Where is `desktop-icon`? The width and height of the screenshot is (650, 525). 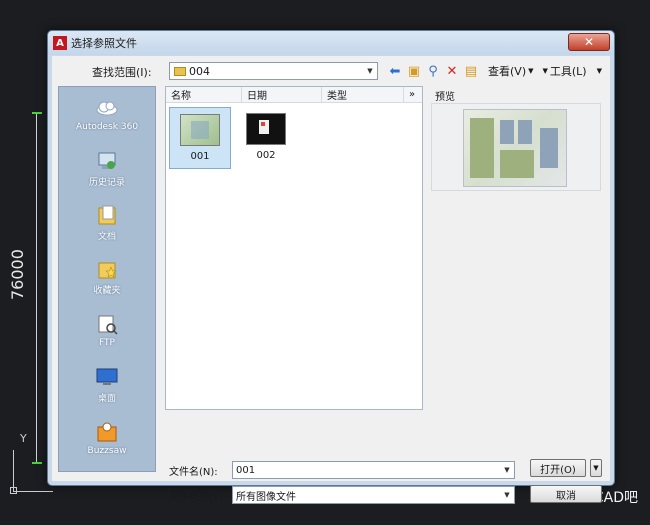 desktop-icon is located at coordinates (107, 377).